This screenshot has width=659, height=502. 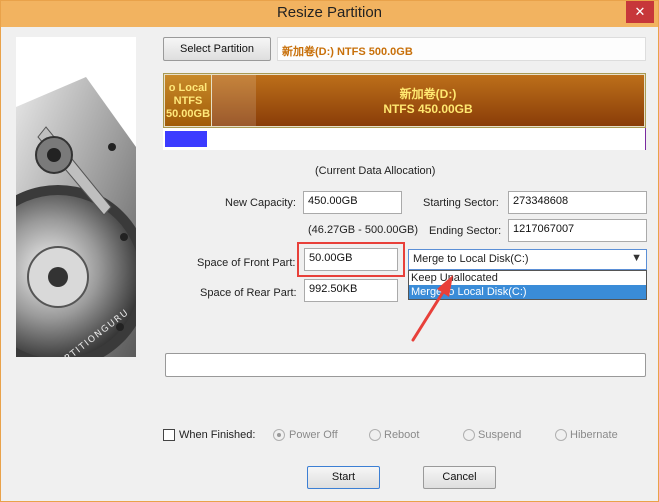 What do you see at coordinates (402, 435) in the screenshot?
I see `reboot-label: Reboot` at bounding box center [402, 435].